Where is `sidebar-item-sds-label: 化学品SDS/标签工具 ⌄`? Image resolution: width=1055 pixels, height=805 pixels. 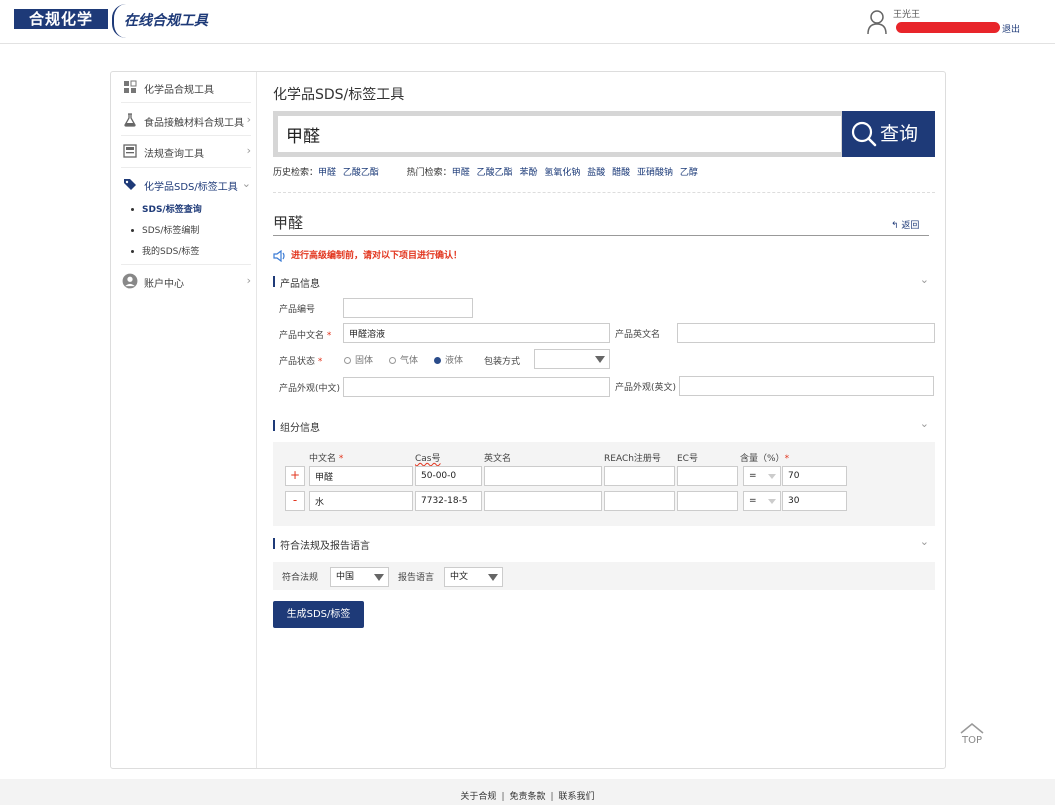 sidebar-item-sds-label: 化学品SDS/标签工具 ⌄ is located at coordinates (184, 184).